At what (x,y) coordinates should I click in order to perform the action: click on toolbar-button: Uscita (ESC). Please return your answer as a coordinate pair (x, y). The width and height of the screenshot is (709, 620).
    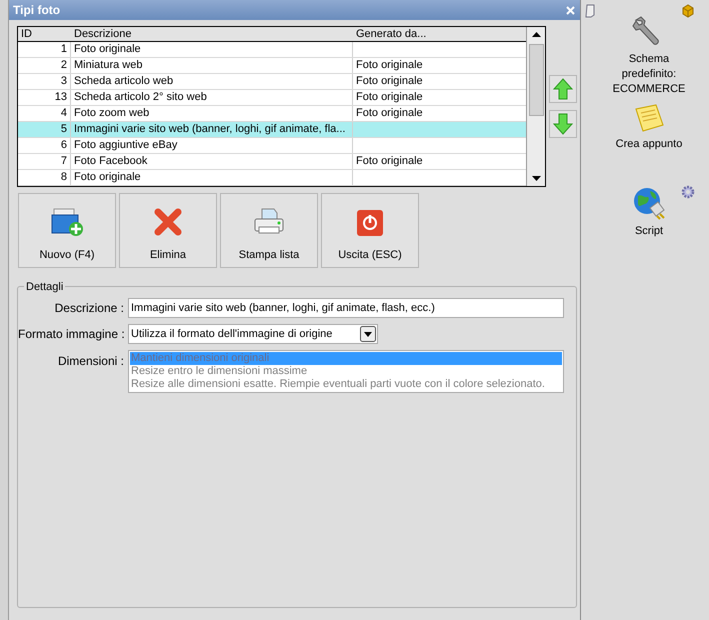
    Looking at the image, I should click on (370, 230).